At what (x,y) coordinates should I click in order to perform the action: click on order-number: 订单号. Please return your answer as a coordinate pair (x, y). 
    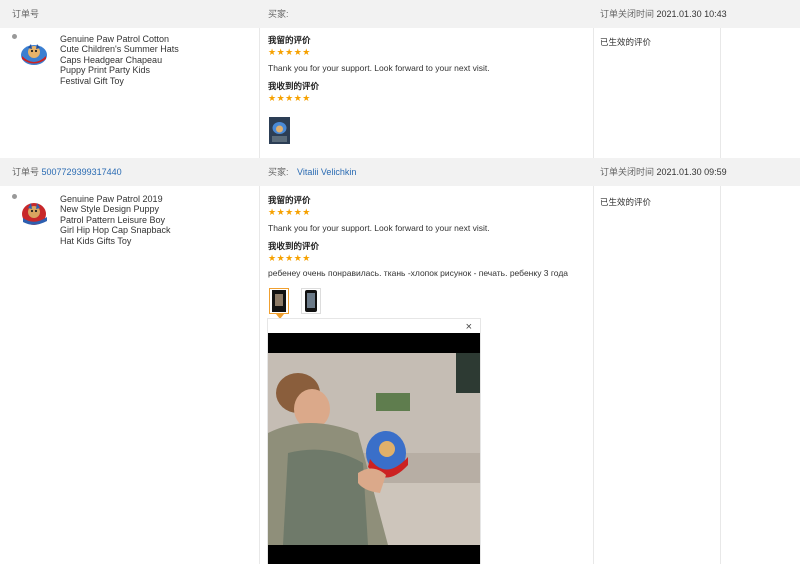
    Looking at the image, I should click on (25, 14).